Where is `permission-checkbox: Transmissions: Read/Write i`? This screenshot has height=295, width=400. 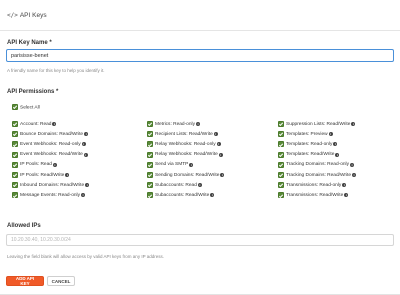 permission-checkbox: Transmissions: Read/Write i is located at coordinates (335, 195).